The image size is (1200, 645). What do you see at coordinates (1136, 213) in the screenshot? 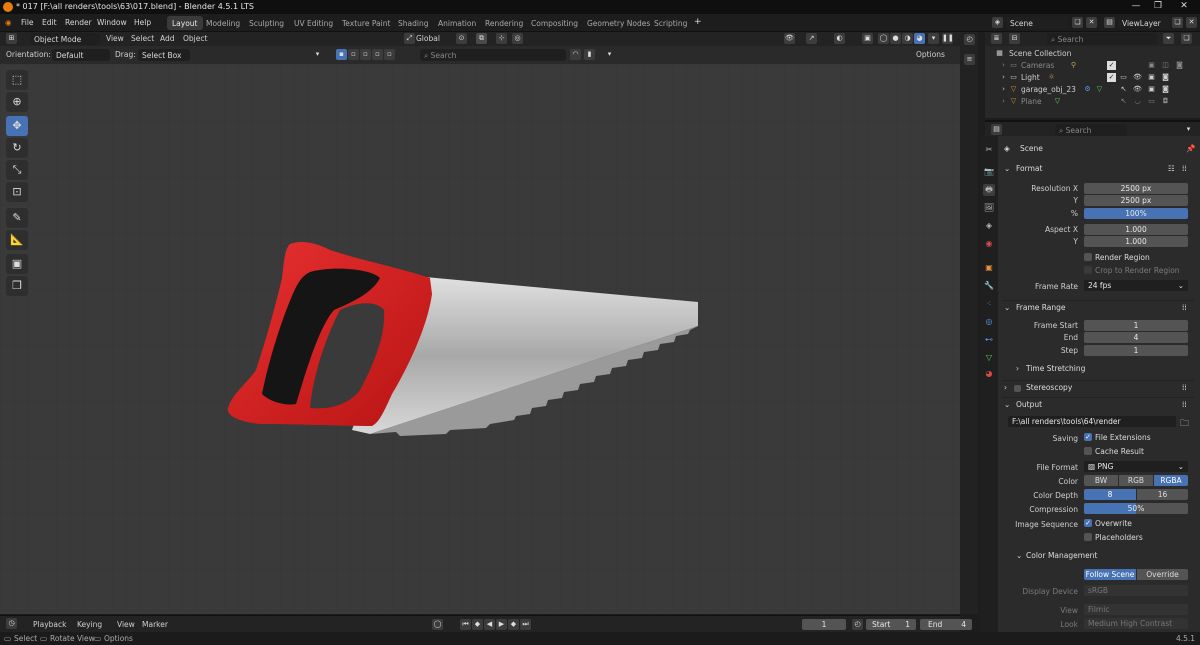
I see `resolution-percentage-field: 100%` at bounding box center [1136, 213].